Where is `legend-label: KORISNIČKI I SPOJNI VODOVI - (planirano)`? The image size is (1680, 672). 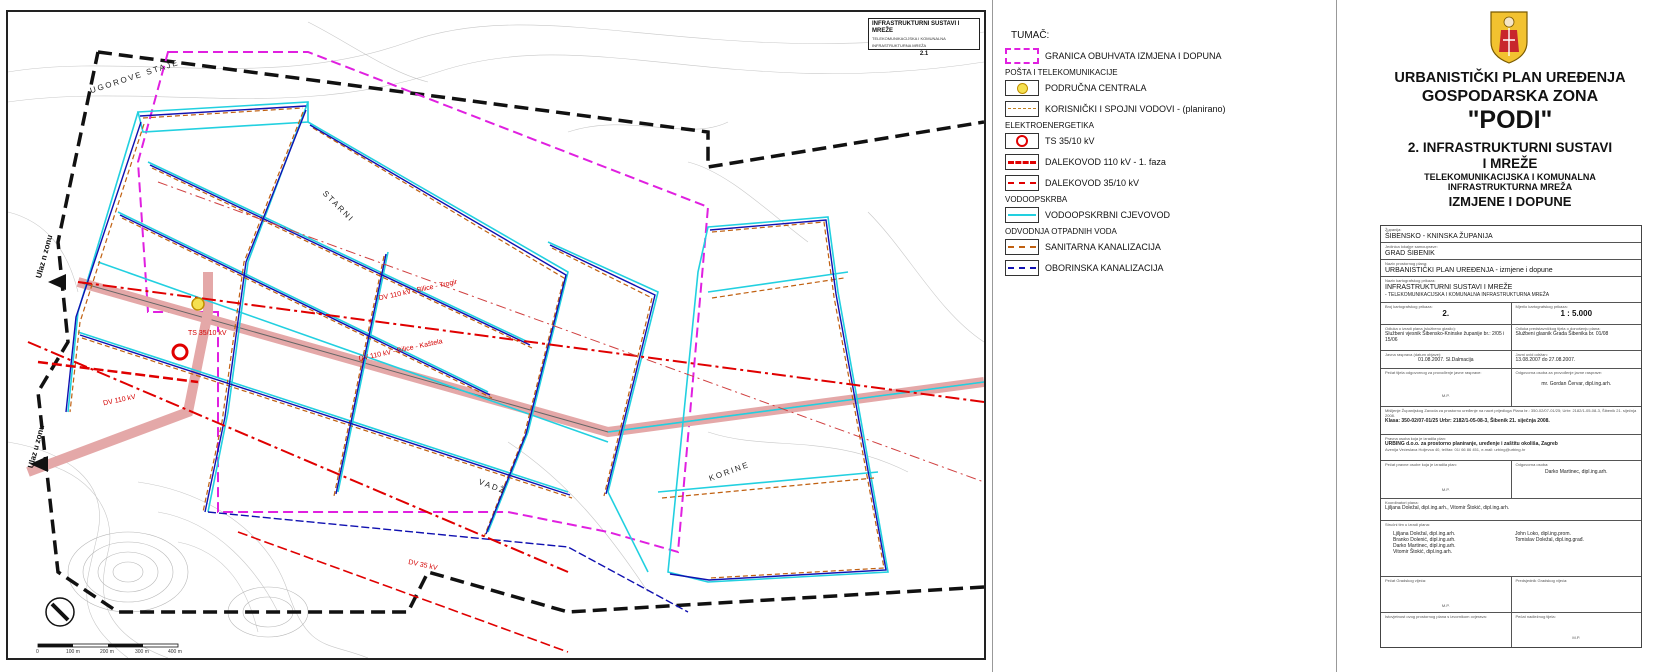 legend-label: KORISNIČKI I SPOJNI VODOVI - (planirano) is located at coordinates (1135, 108).